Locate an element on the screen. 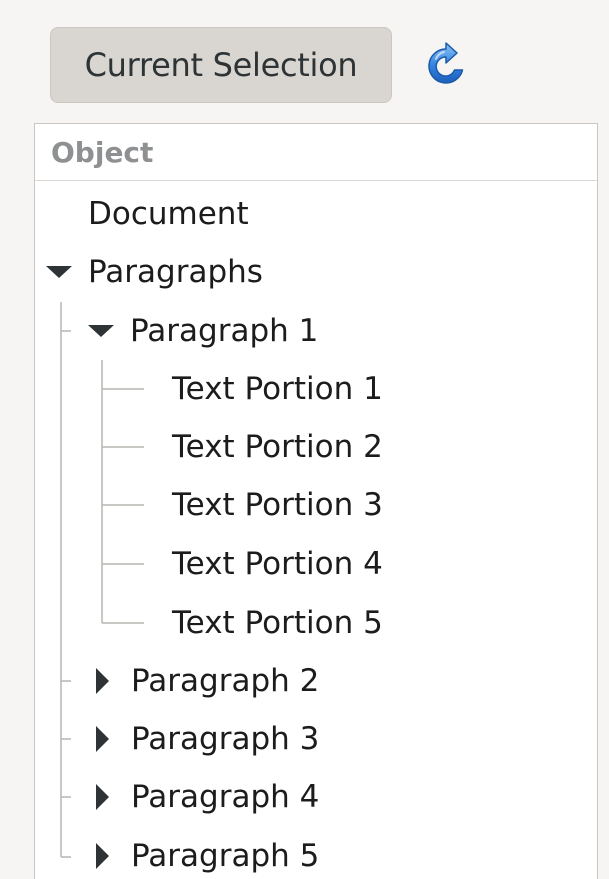  tree-row-label: Text Portion 2 is located at coordinates (277, 447).